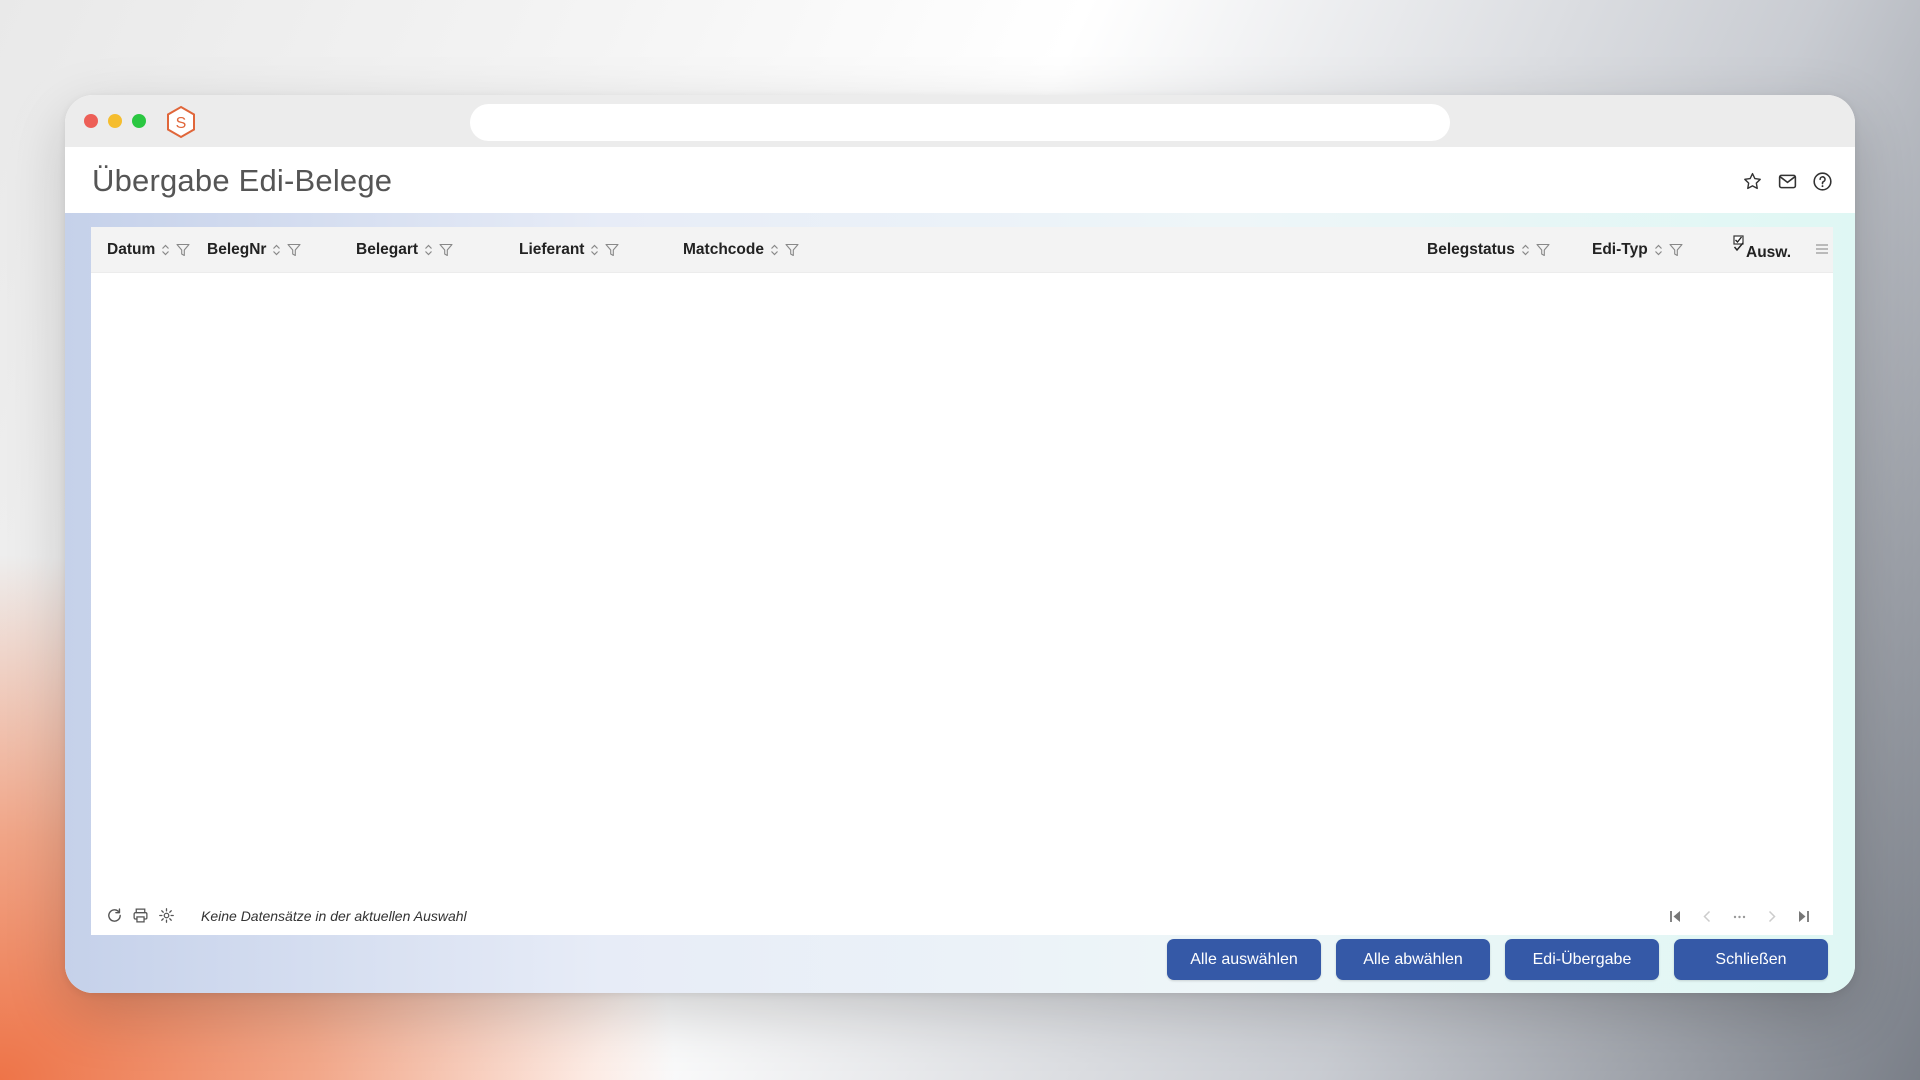  I want to click on column-label: BelegNr, so click(237, 249).